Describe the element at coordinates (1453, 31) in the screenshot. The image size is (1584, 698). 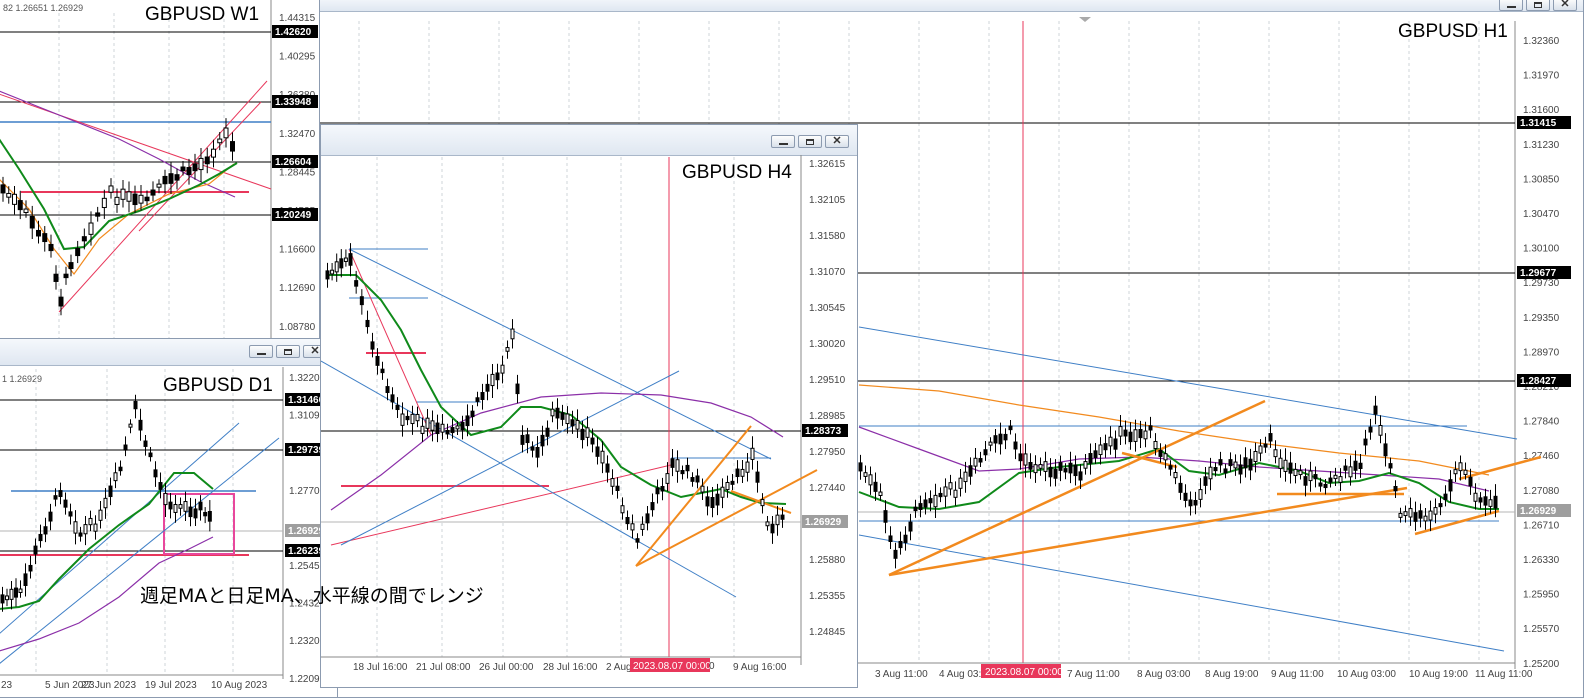
I see `chart-symbol-label: GBPUSD H1` at that location.